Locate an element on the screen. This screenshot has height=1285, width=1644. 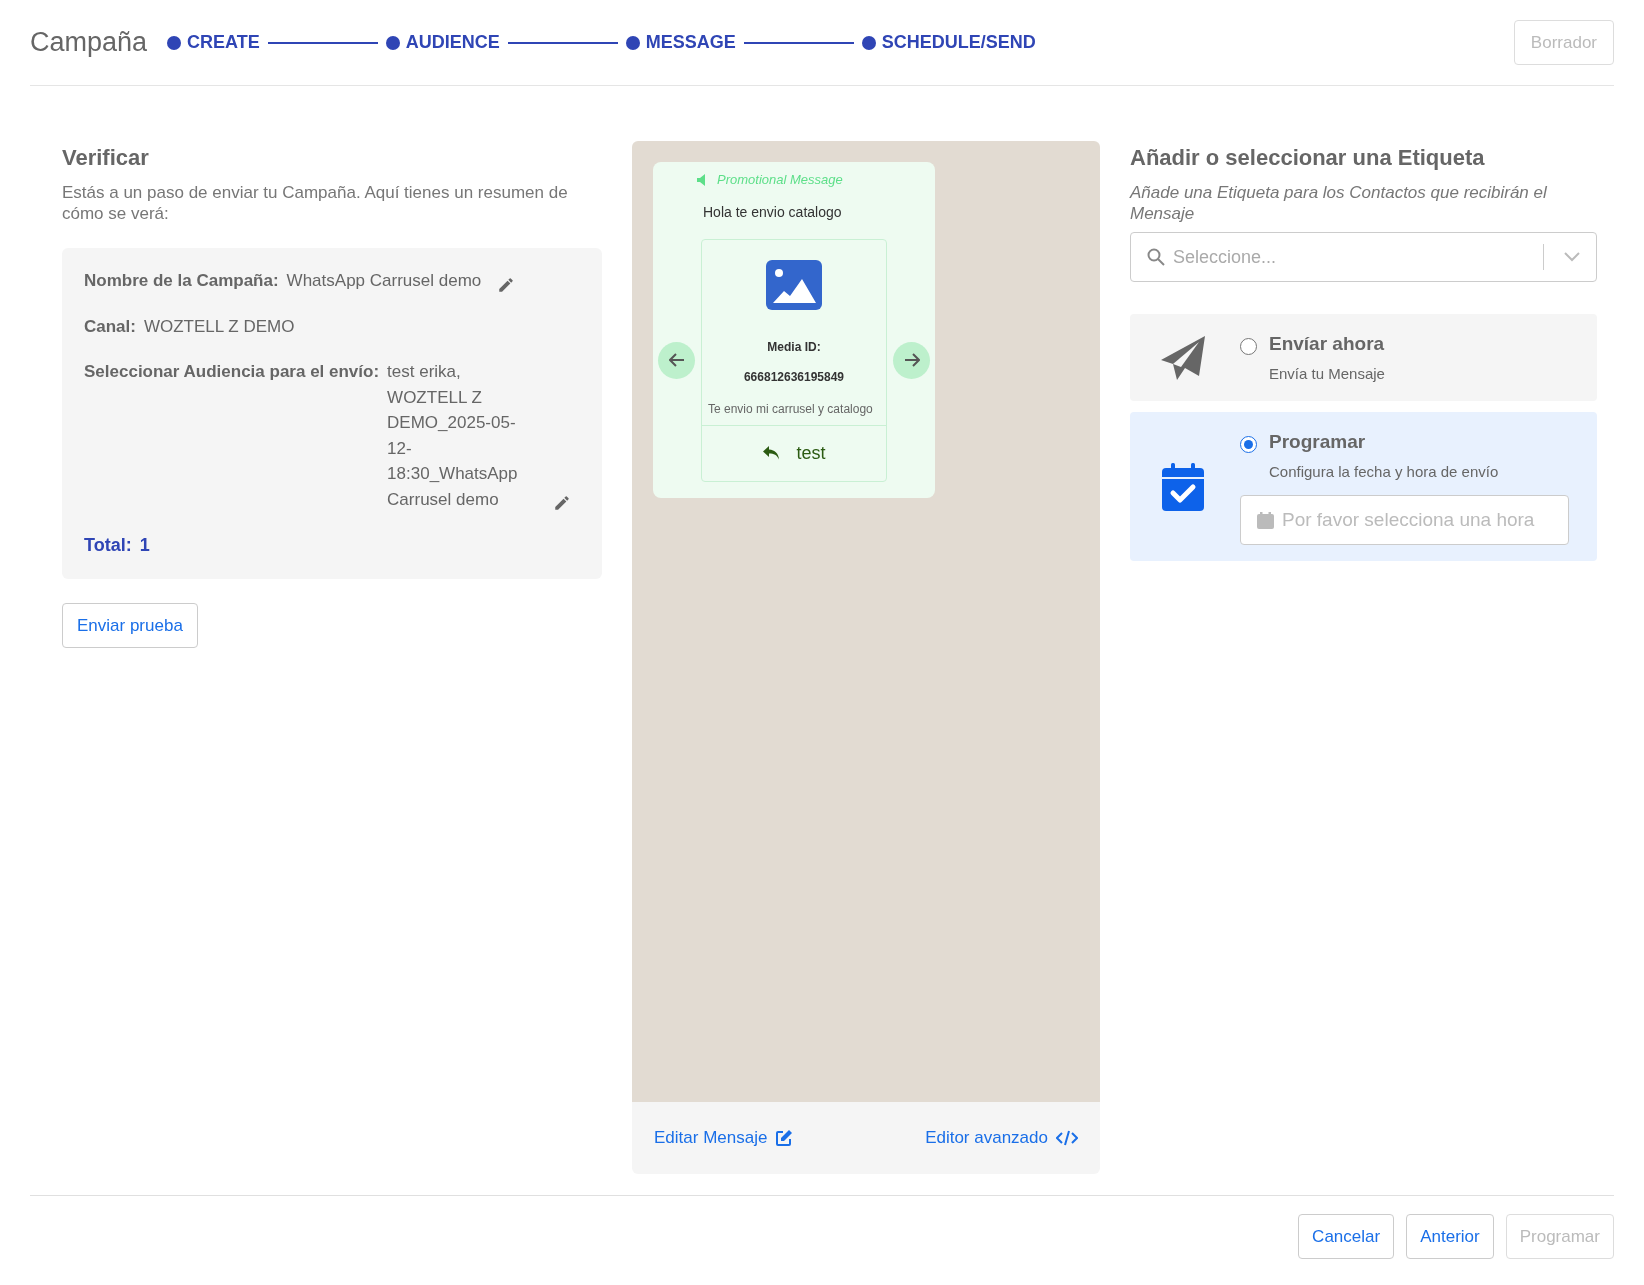
total-value: 1 is located at coordinates (144, 545).